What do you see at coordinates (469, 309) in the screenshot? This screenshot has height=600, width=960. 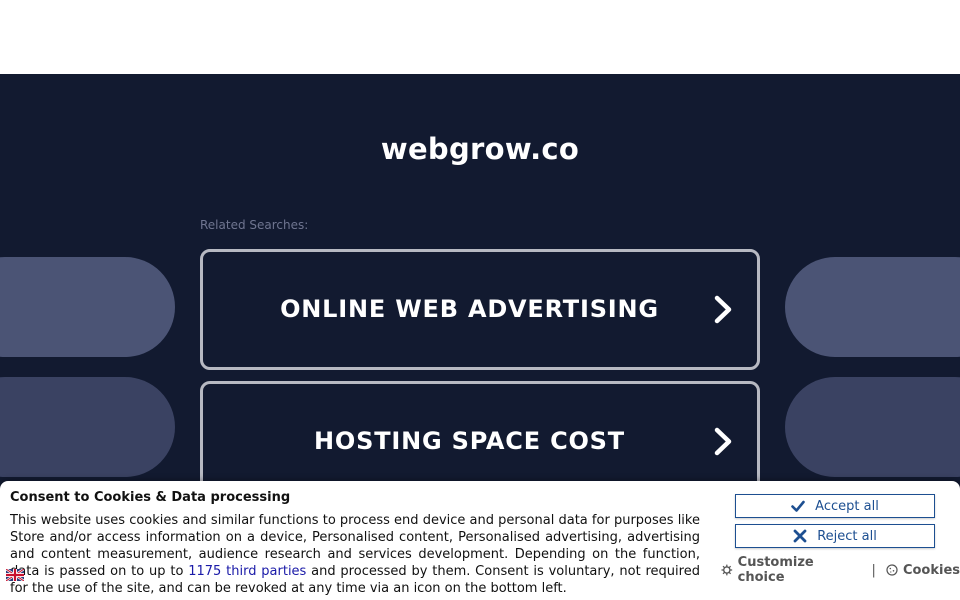 I see `related-search-label: ONLINE WEB ADVERTISING` at bounding box center [469, 309].